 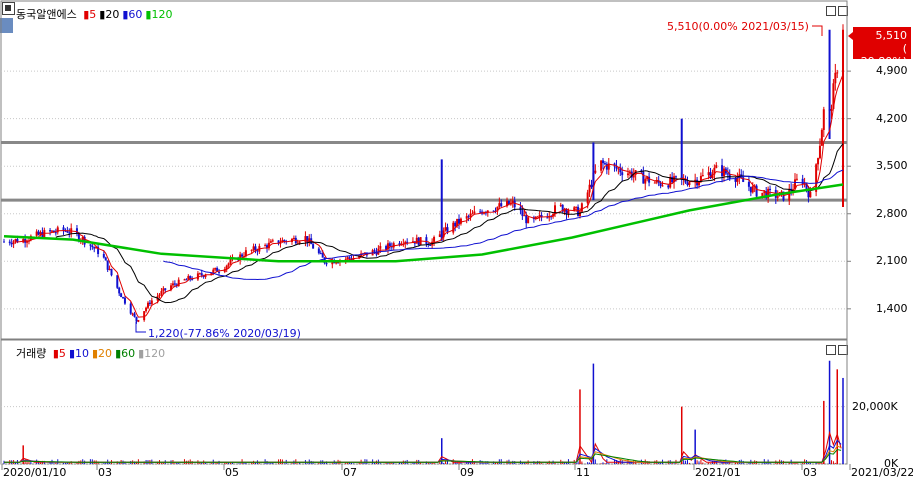 I want to click on date-tick-label: 2021/03/22, so click(x=882, y=472).